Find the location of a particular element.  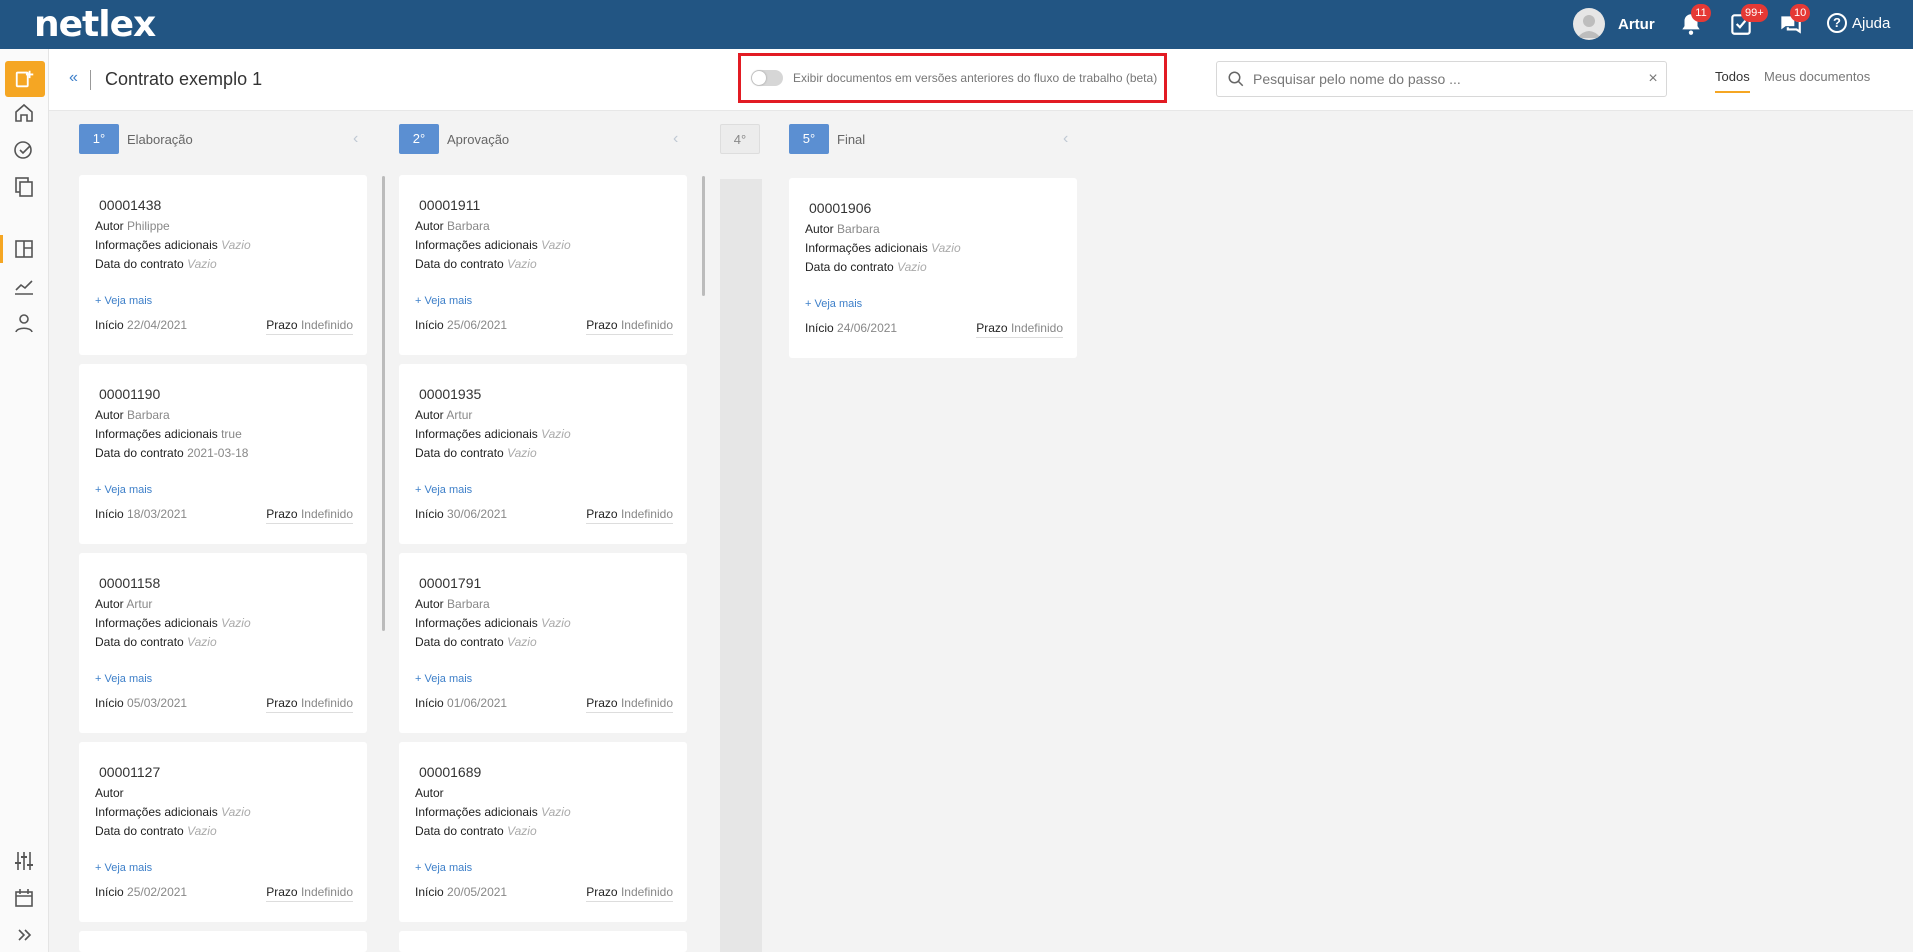

document-number: 00001689 is located at coordinates (450, 772).